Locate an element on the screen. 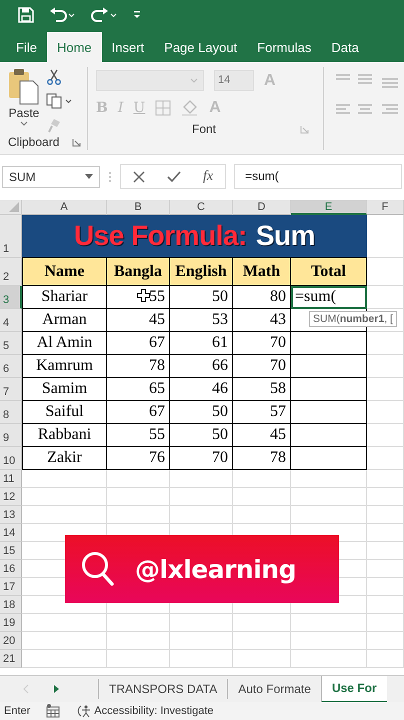 The width and height of the screenshot is (404, 720). row-header: 19 is located at coordinates (11, 623).